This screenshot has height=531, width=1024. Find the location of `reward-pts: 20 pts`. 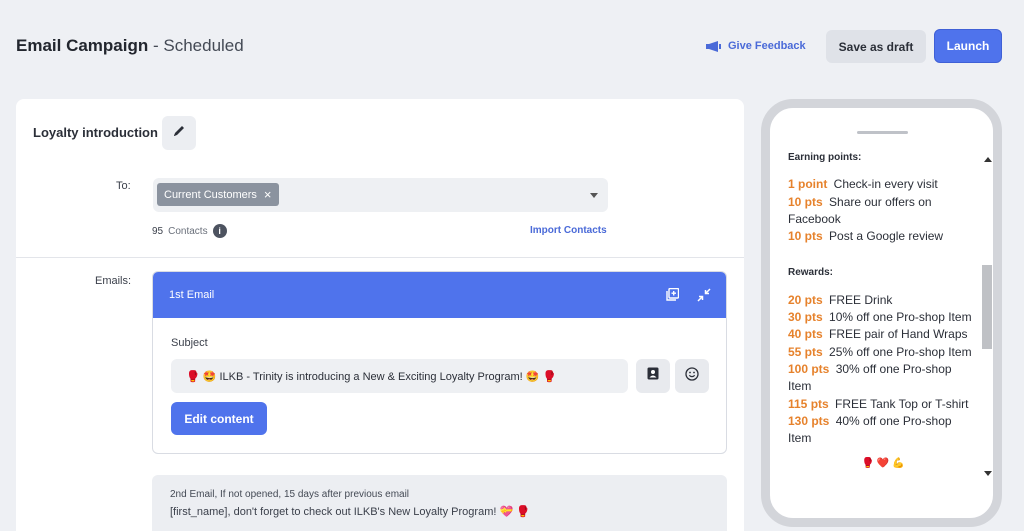

reward-pts: 20 pts is located at coordinates (805, 299).